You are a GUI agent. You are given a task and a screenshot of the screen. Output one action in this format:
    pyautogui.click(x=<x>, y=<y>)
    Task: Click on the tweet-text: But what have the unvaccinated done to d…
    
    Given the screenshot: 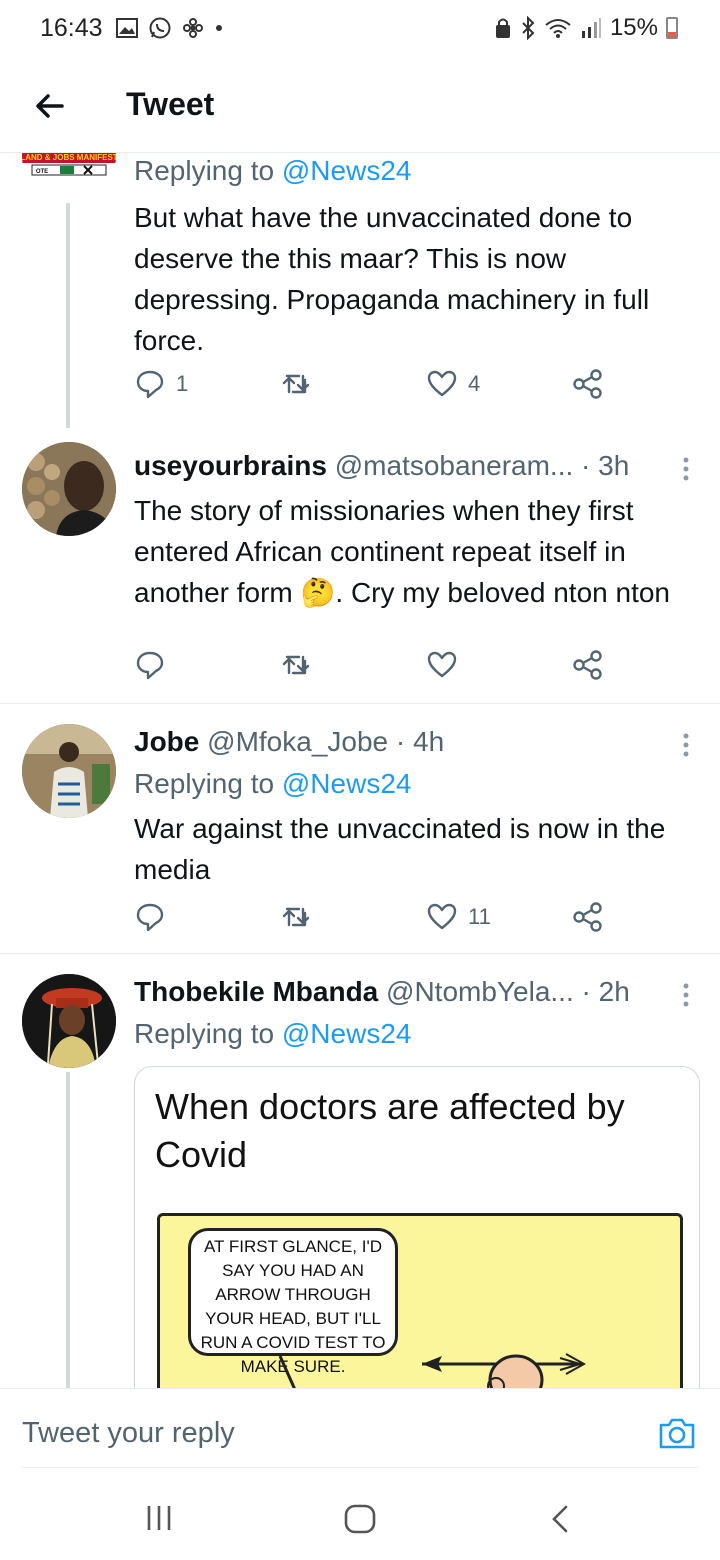 What is the action you would take?
    pyautogui.click(x=392, y=279)
    